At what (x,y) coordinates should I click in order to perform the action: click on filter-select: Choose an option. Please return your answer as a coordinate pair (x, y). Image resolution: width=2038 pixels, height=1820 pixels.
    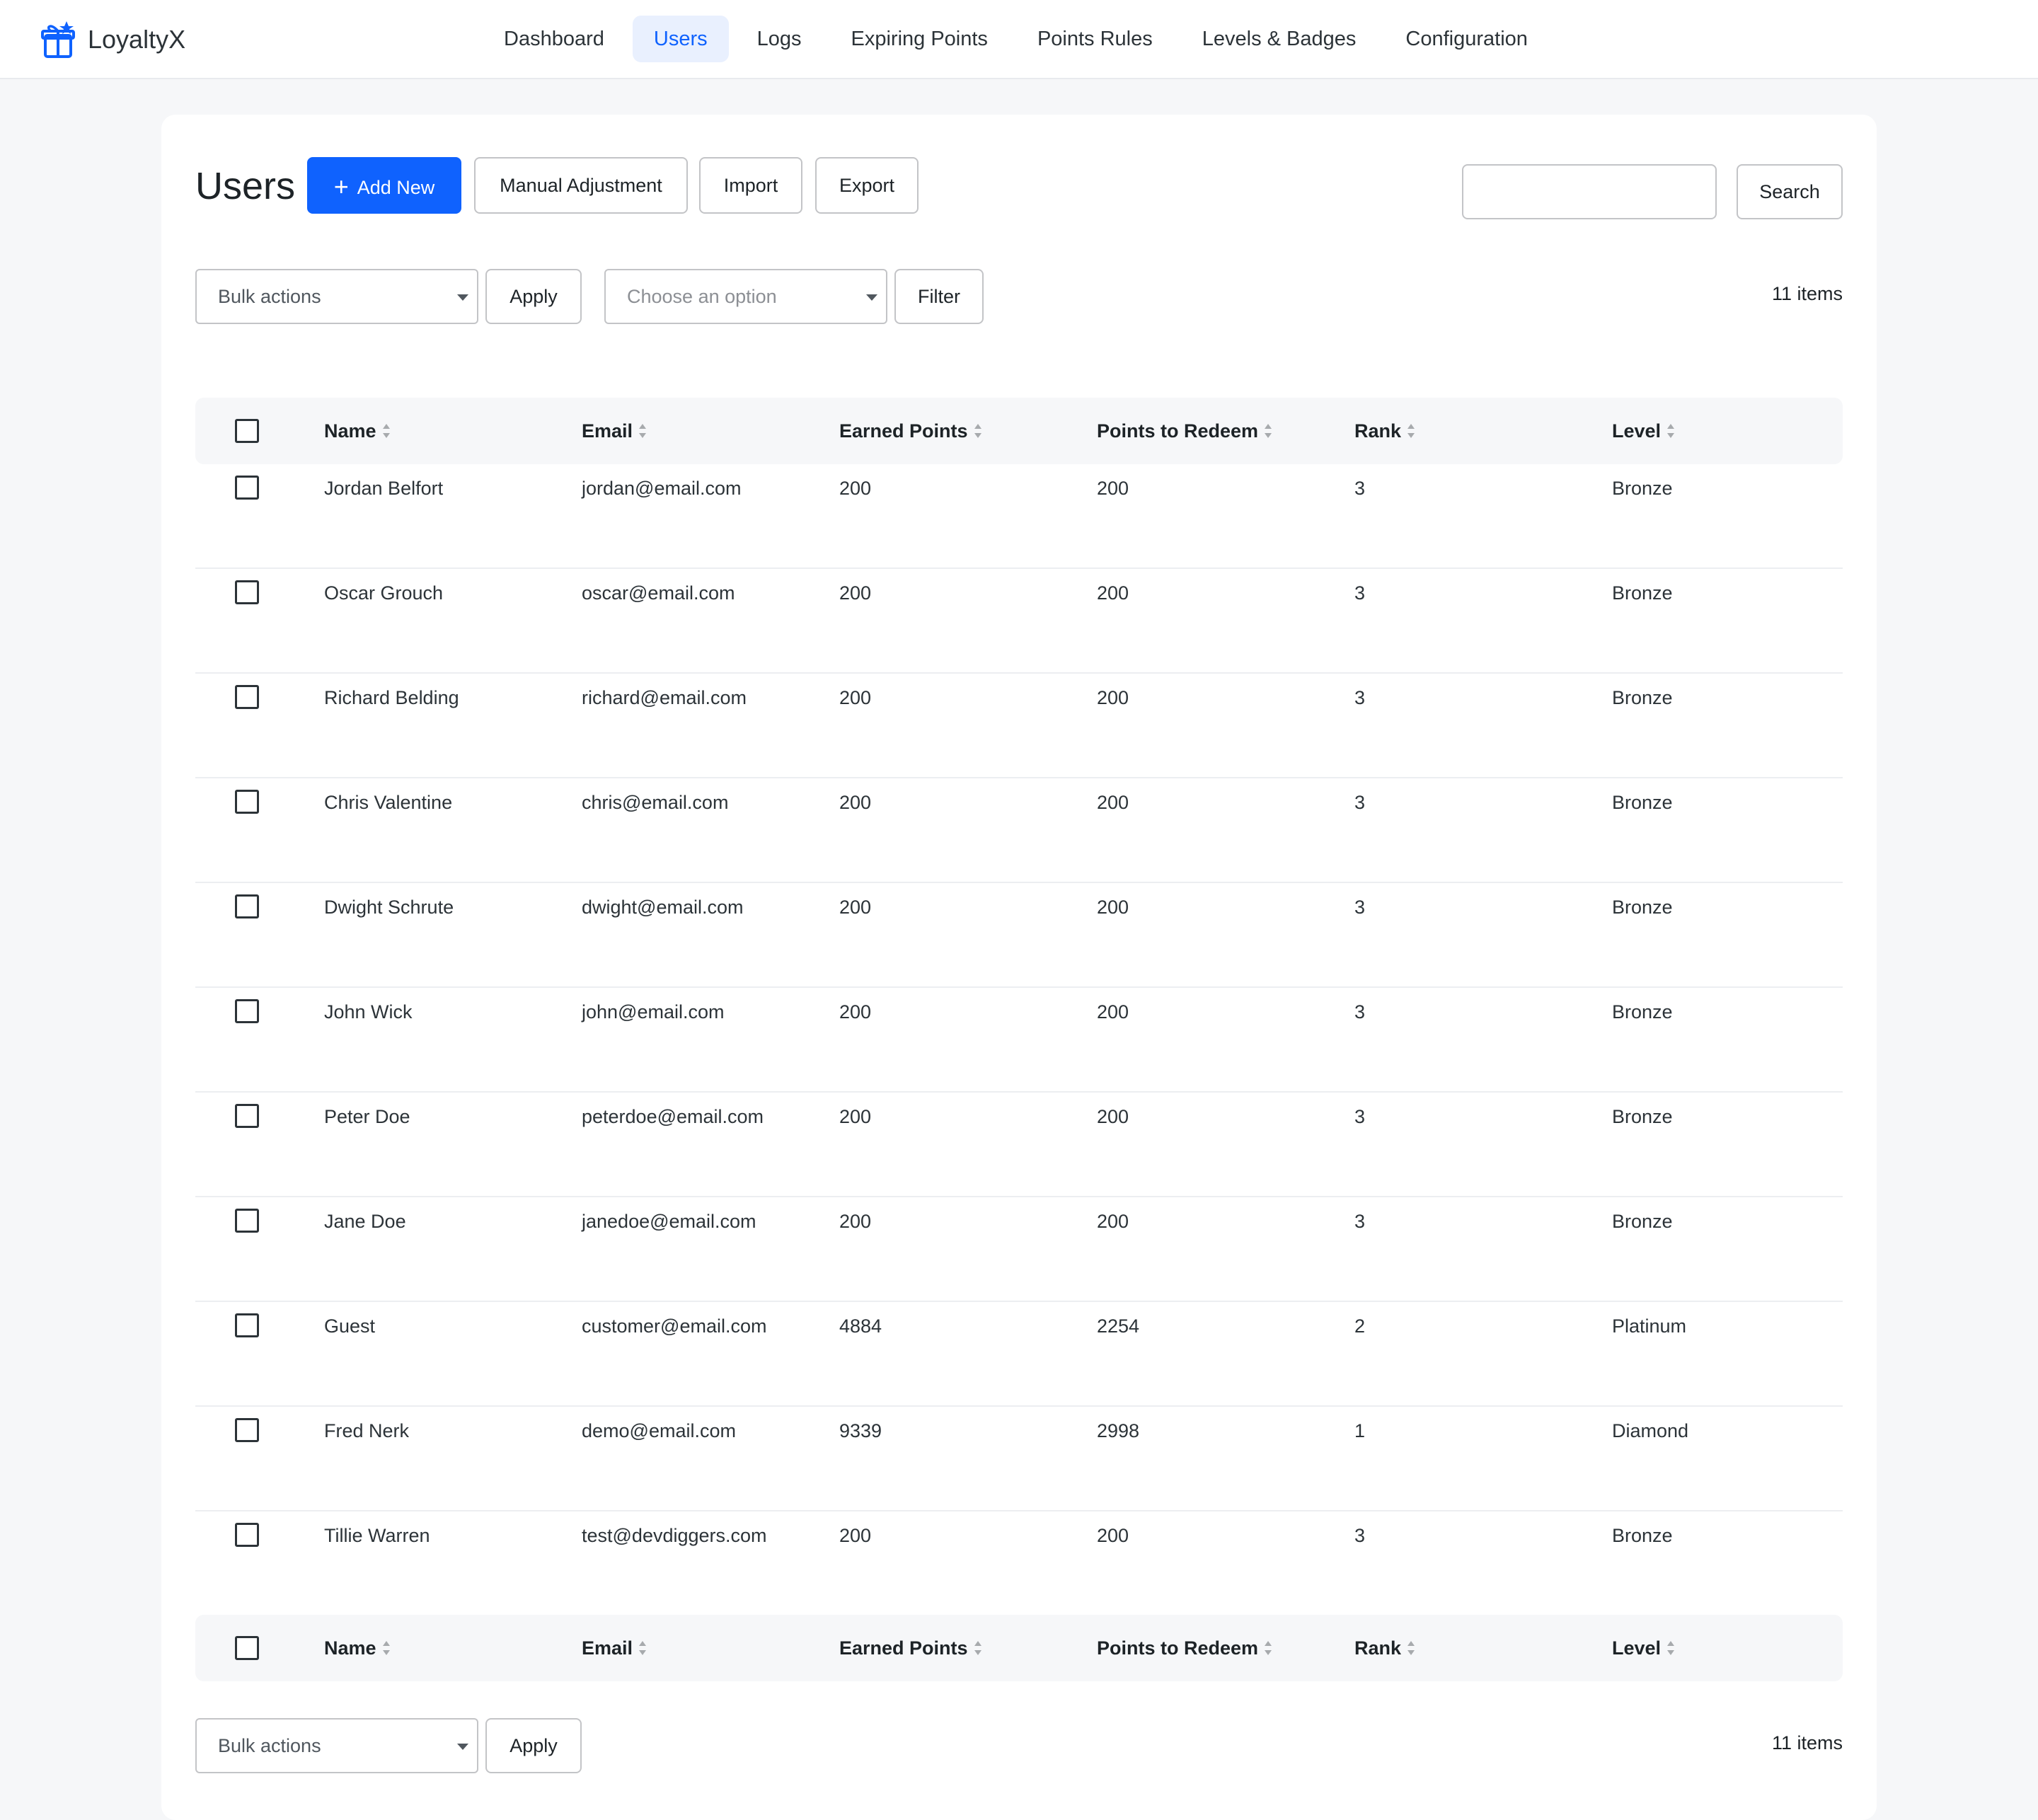
    Looking at the image, I should click on (745, 296).